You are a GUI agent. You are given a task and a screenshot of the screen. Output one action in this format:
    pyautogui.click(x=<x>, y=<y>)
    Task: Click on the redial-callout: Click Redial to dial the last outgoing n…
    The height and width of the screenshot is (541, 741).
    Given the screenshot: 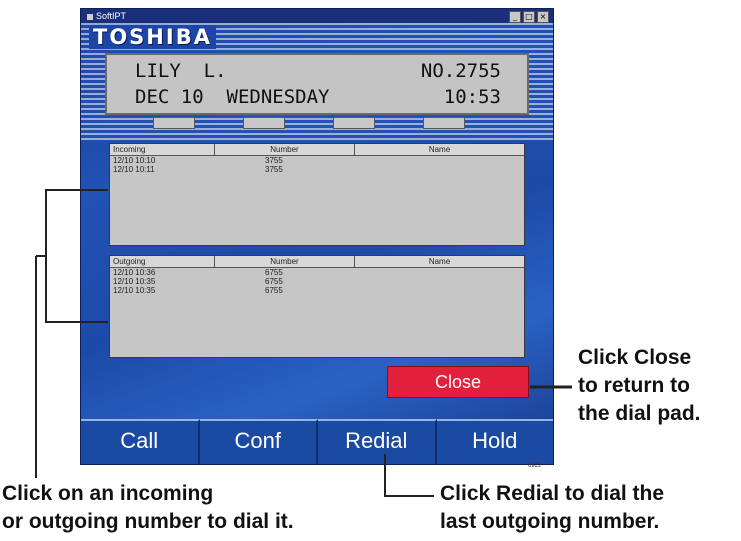 What is the action you would take?
    pyautogui.click(x=552, y=507)
    